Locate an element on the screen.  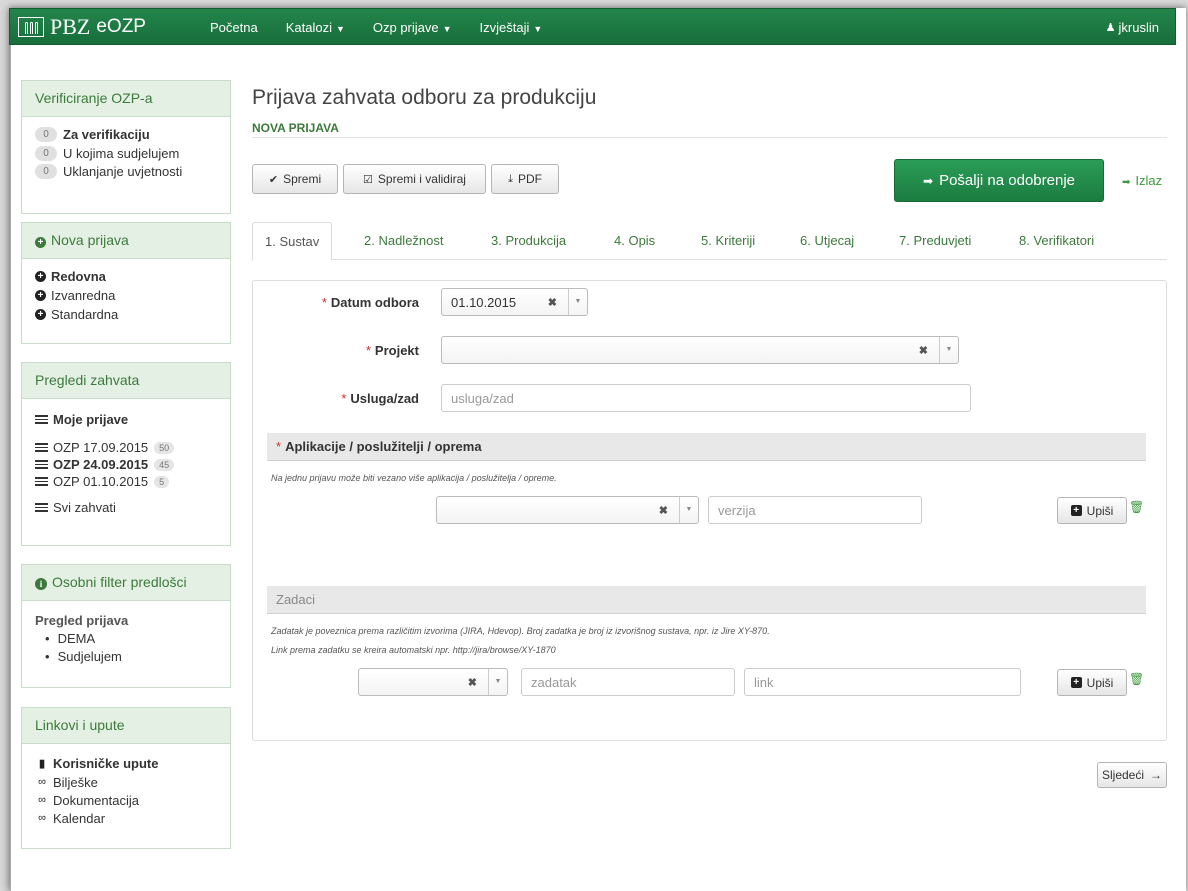
add-task-label: Upiši is located at coordinates (1100, 682).